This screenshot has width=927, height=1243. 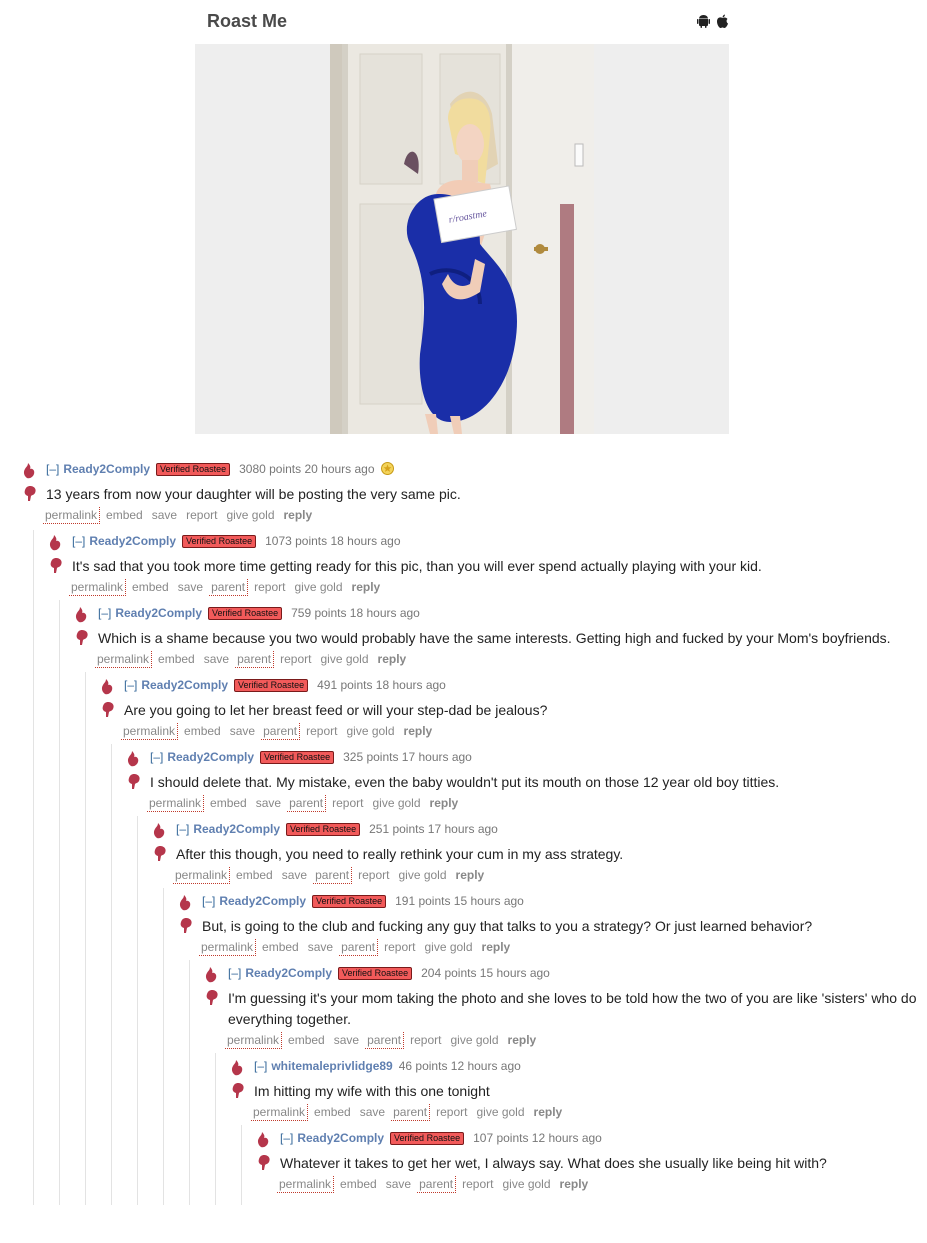 I want to click on comment-author: whitemaleprivlidge89, so click(x=331, y=1066).